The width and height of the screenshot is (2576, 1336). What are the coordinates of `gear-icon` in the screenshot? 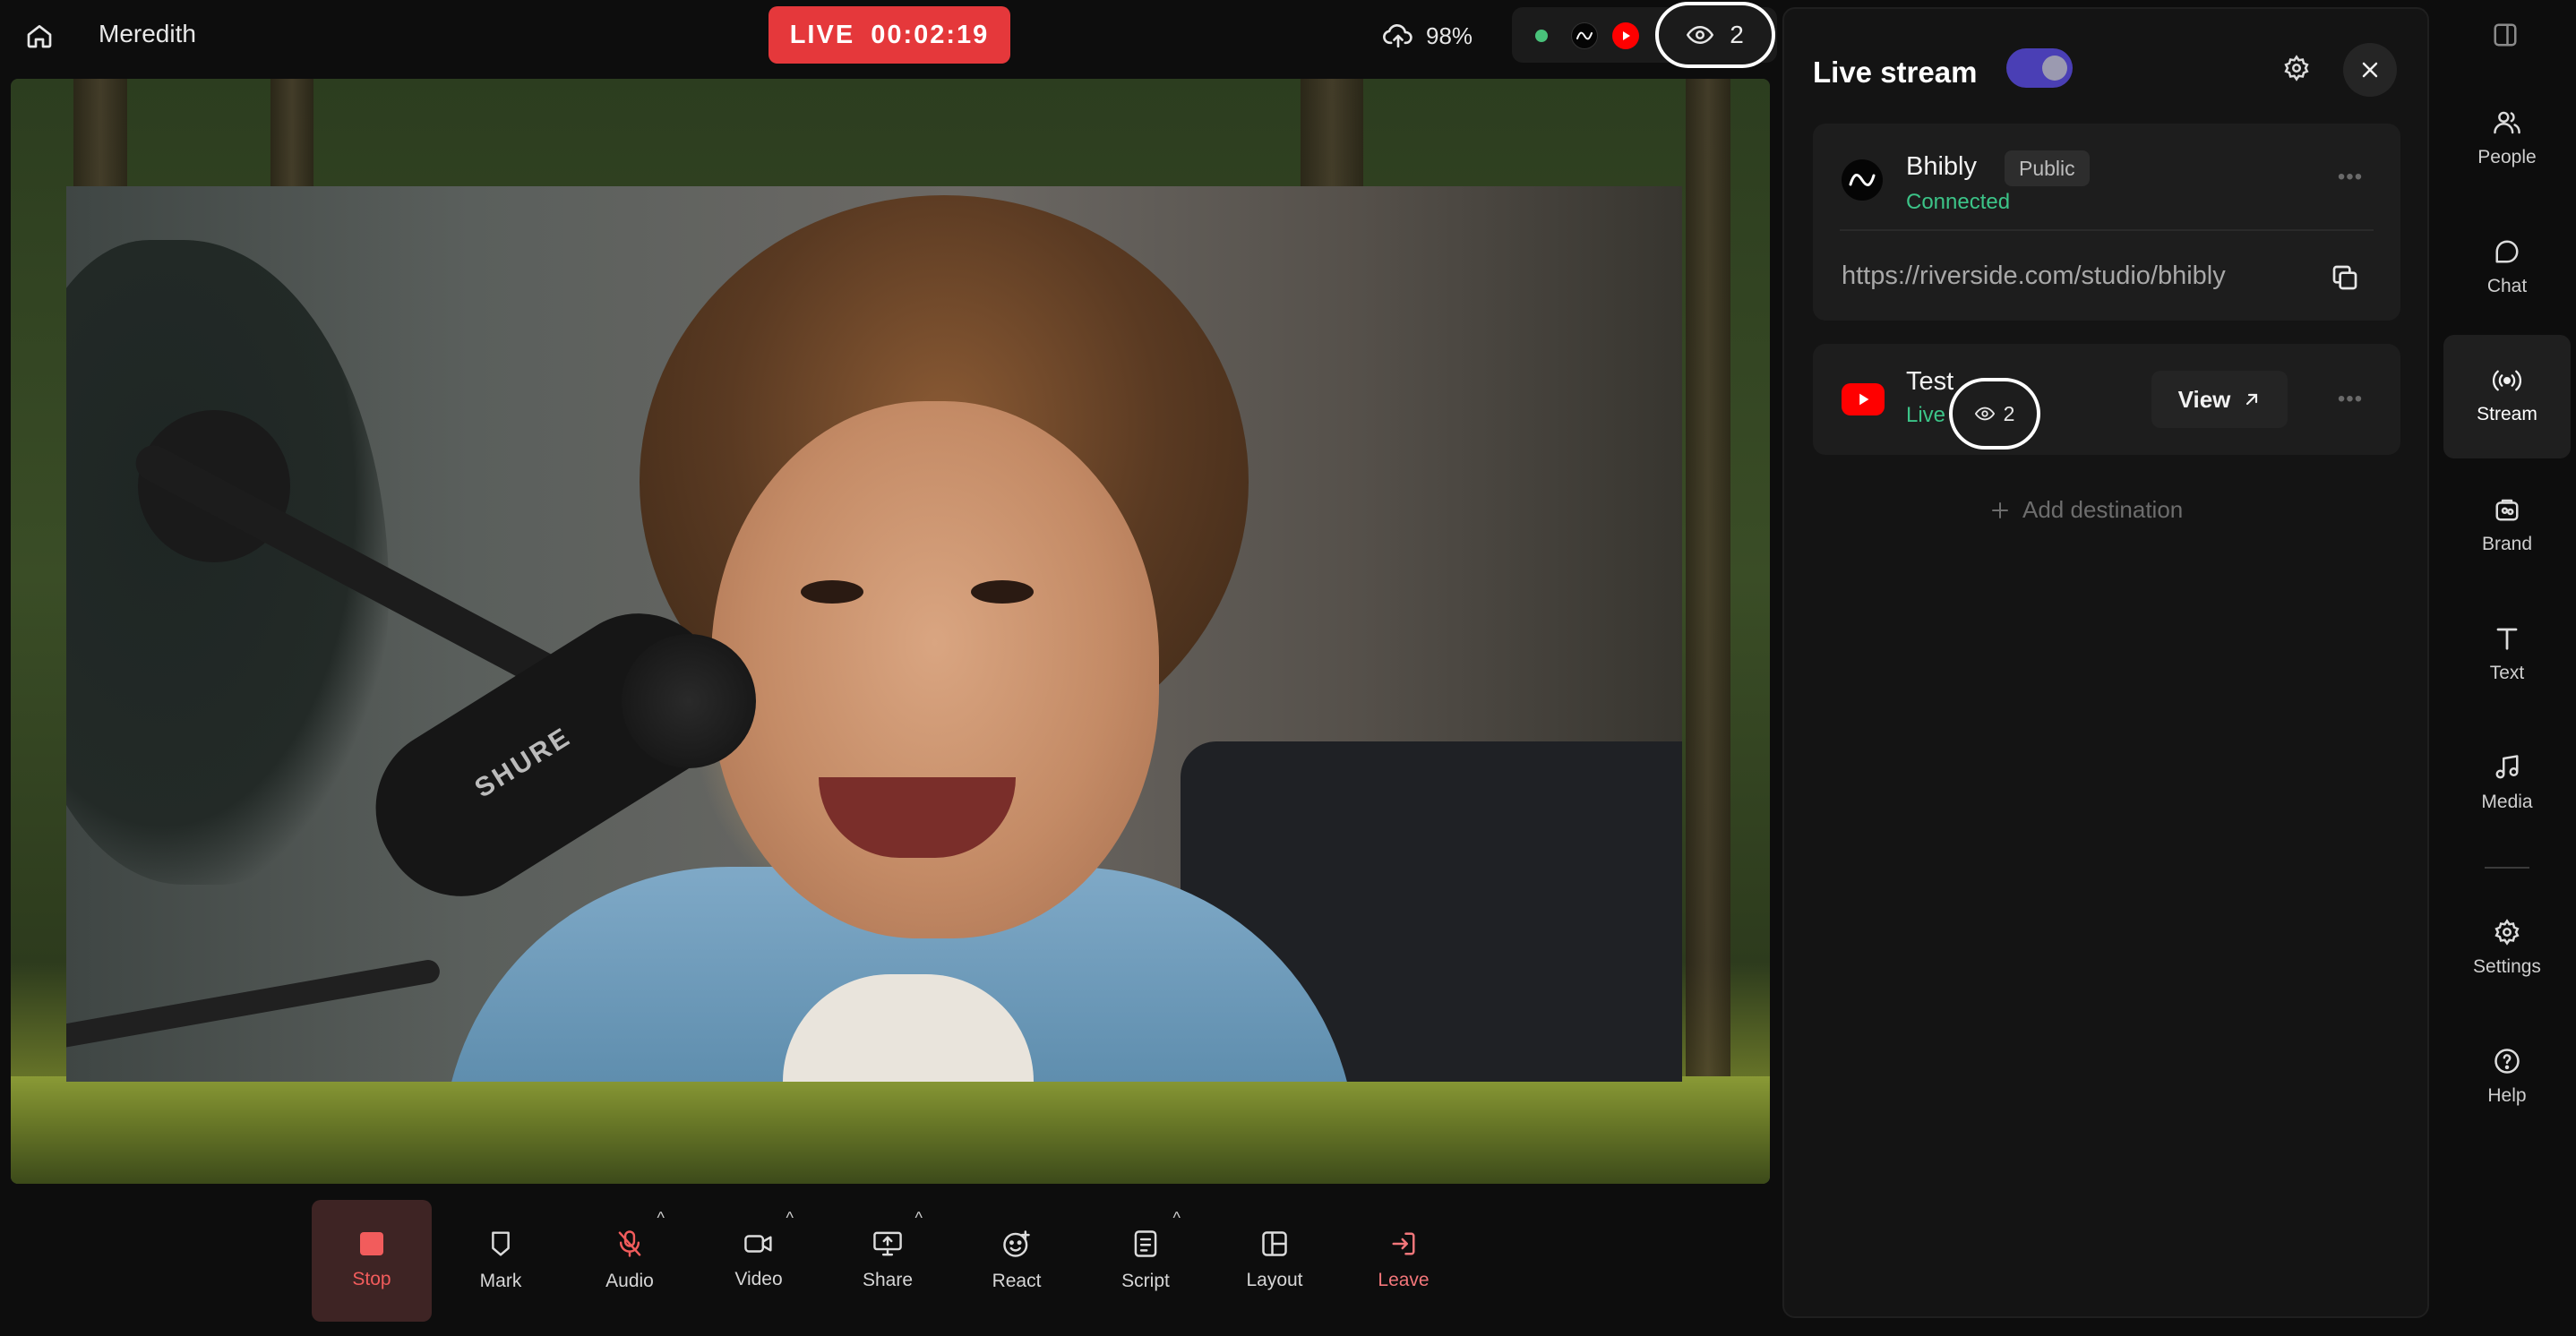 It's located at (2296, 68).